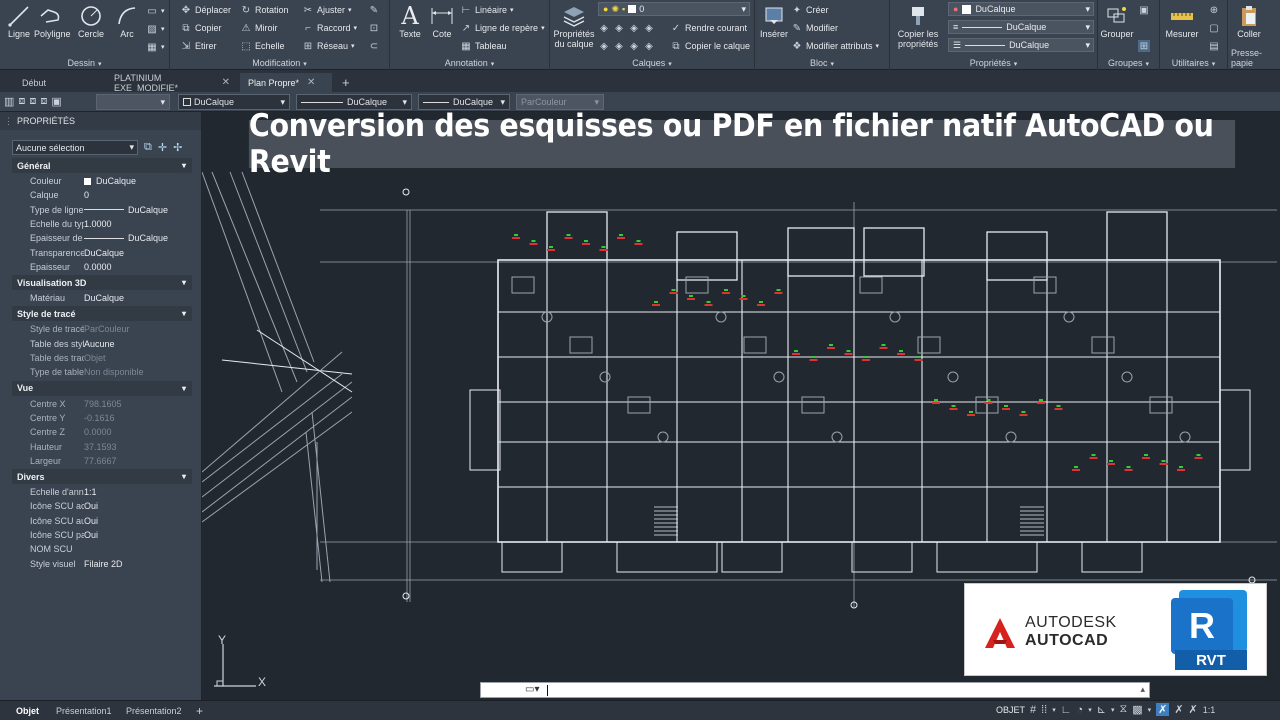  What do you see at coordinates (102, 344) in the screenshot?
I see `property-row: Table des style...Aucune` at bounding box center [102, 344].